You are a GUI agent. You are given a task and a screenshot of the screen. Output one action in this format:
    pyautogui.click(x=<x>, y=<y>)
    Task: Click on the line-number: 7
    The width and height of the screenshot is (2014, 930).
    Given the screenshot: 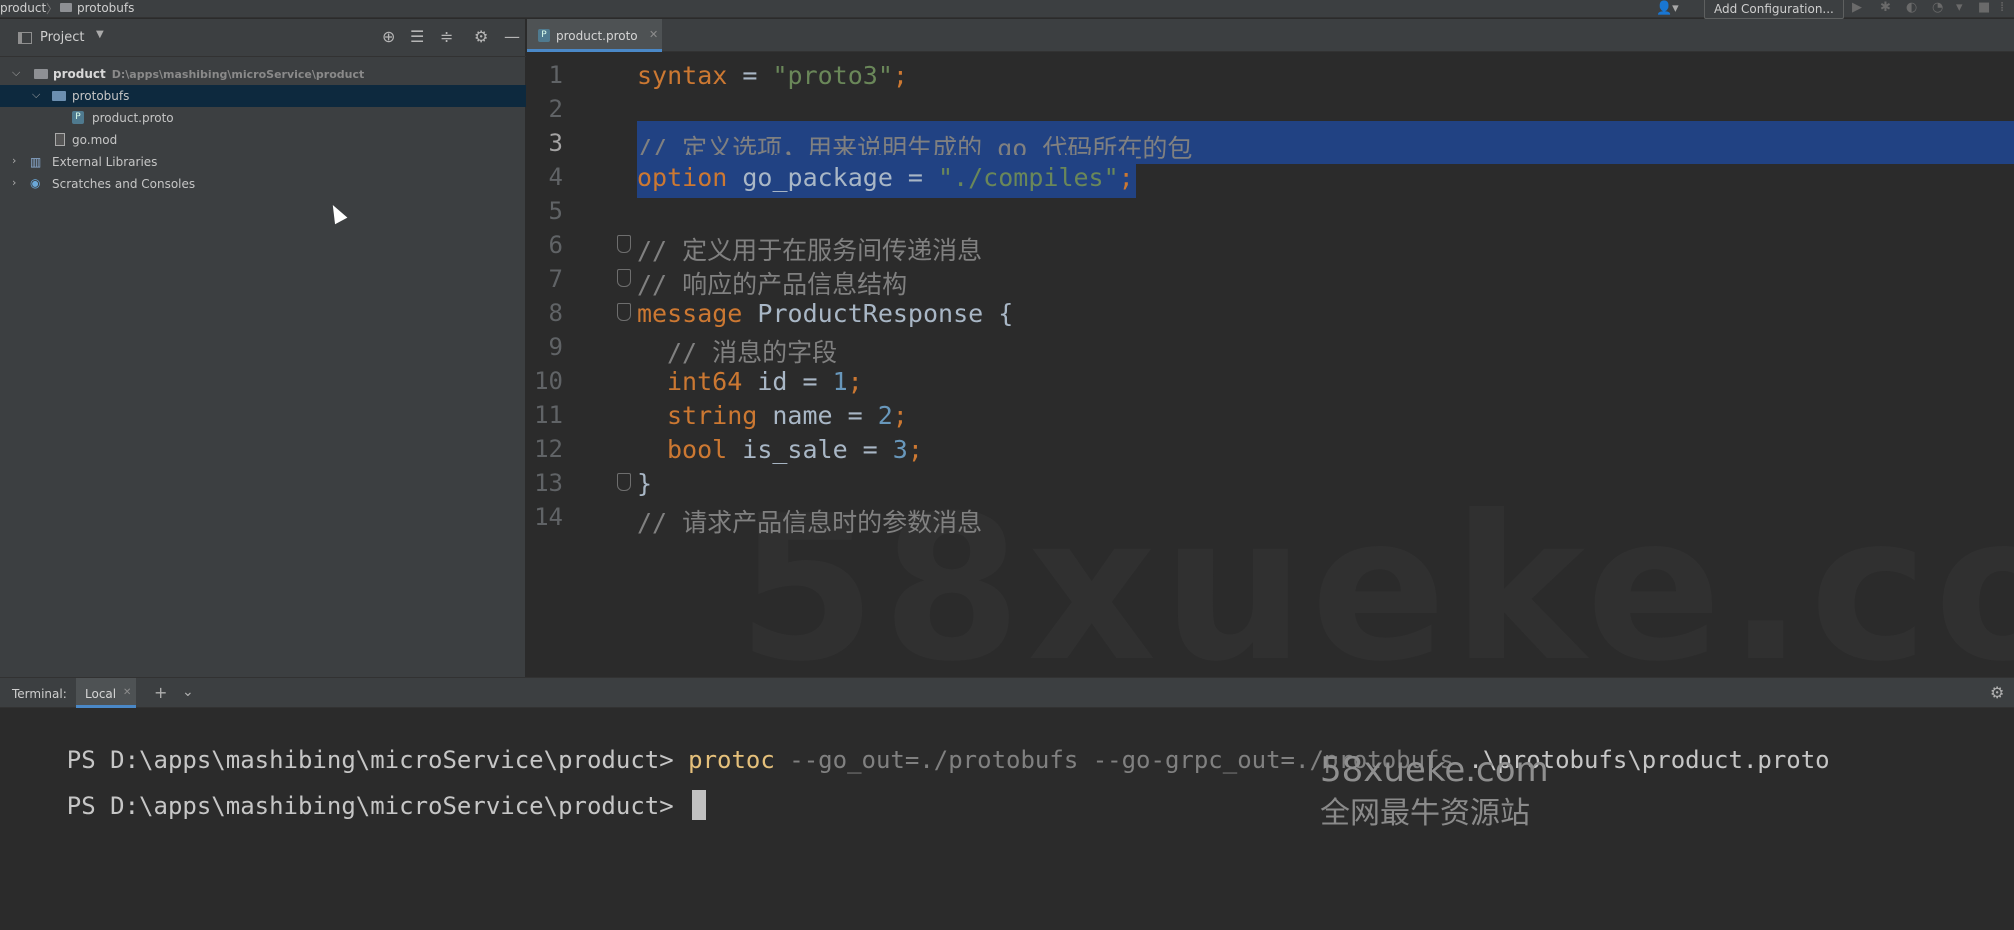 What is the action you would take?
    pyautogui.click(x=555, y=279)
    